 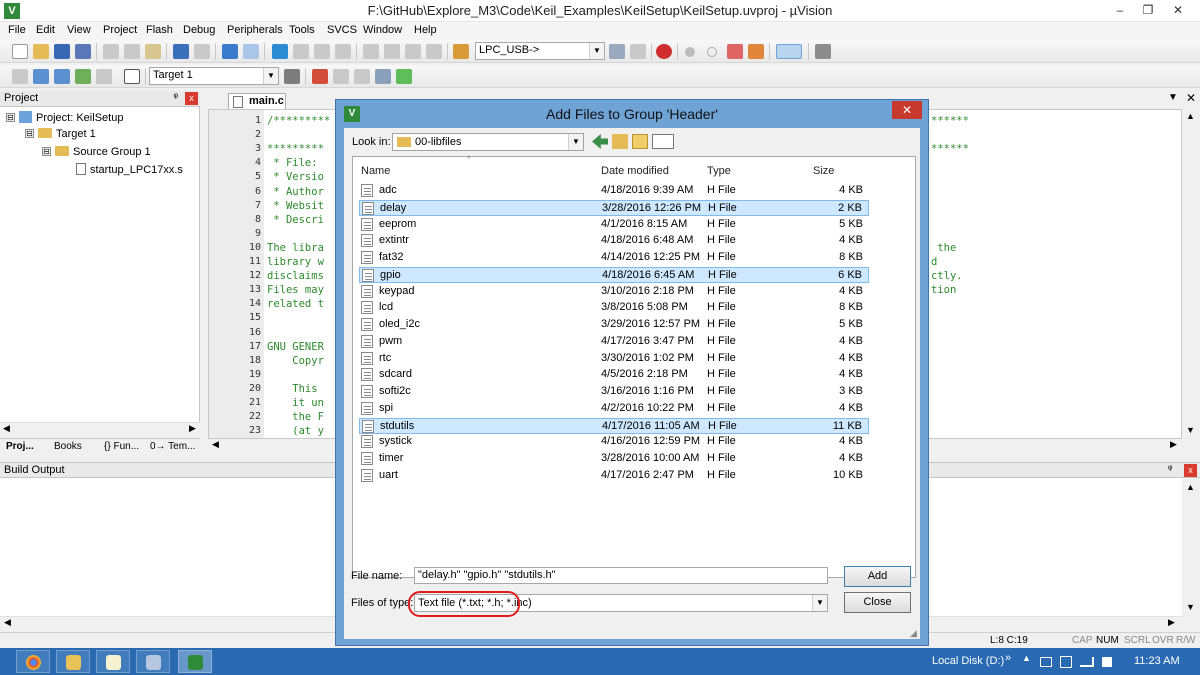 What do you see at coordinates (540, 51) in the screenshot?
I see `find-combo: LPC_USB-> ▼` at bounding box center [540, 51].